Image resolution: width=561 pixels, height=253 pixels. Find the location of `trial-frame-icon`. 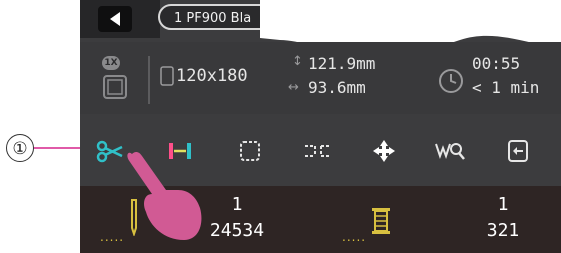

trial-frame-icon is located at coordinates (250, 151).